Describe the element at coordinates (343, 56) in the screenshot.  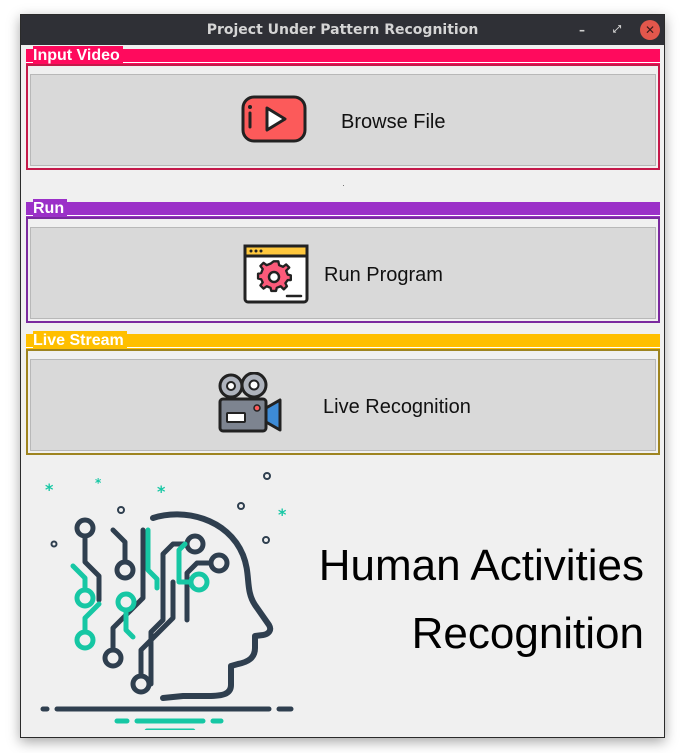
I see `input-video-header: Input Video` at that location.